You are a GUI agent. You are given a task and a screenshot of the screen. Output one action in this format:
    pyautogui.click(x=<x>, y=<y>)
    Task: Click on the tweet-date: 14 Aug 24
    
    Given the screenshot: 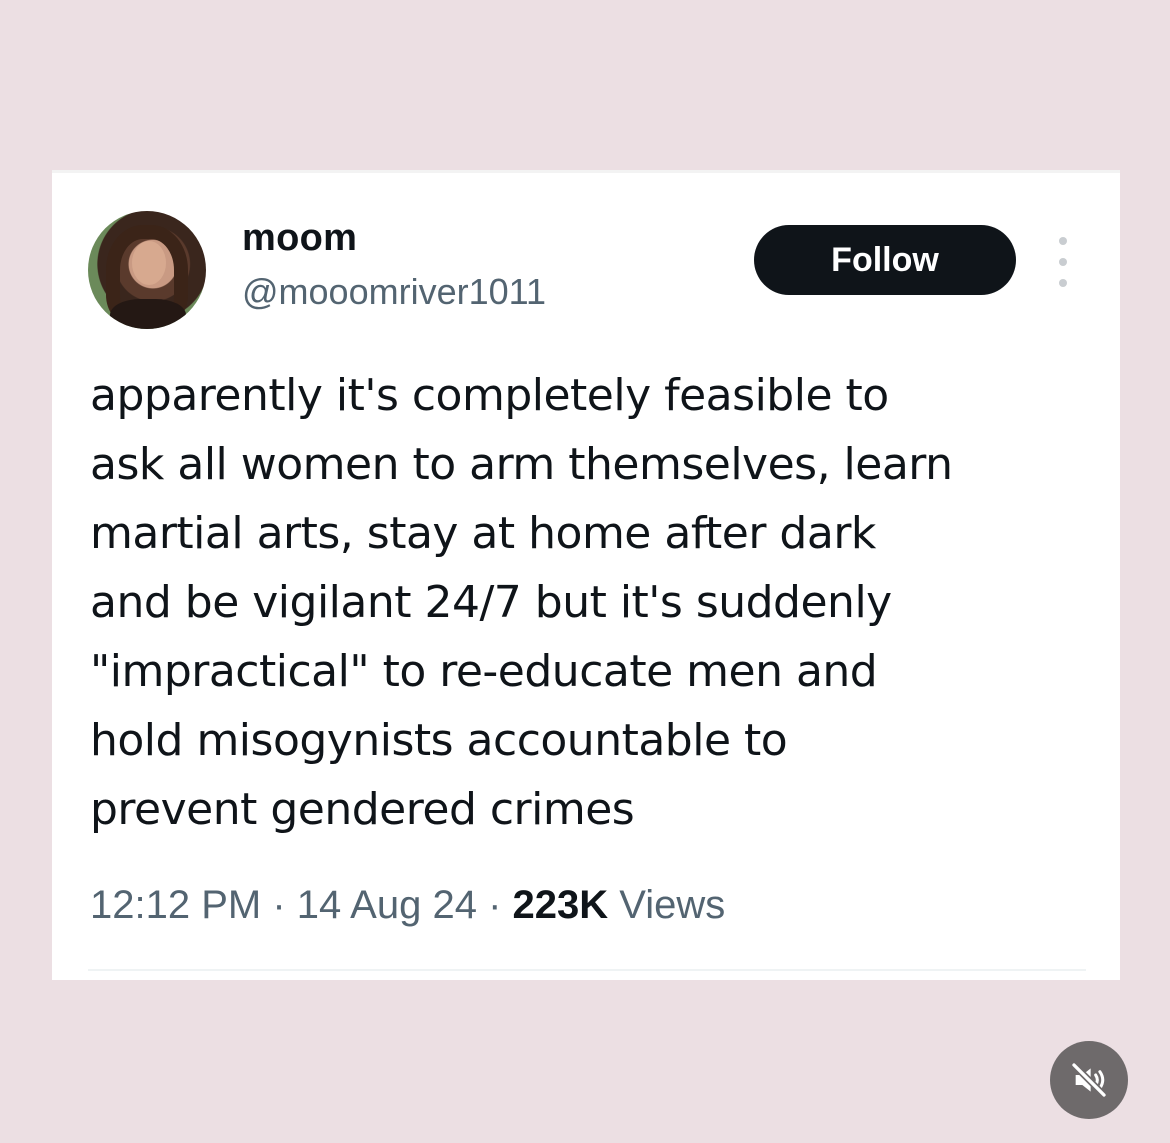 What is the action you would take?
    pyautogui.click(x=387, y=905)
    